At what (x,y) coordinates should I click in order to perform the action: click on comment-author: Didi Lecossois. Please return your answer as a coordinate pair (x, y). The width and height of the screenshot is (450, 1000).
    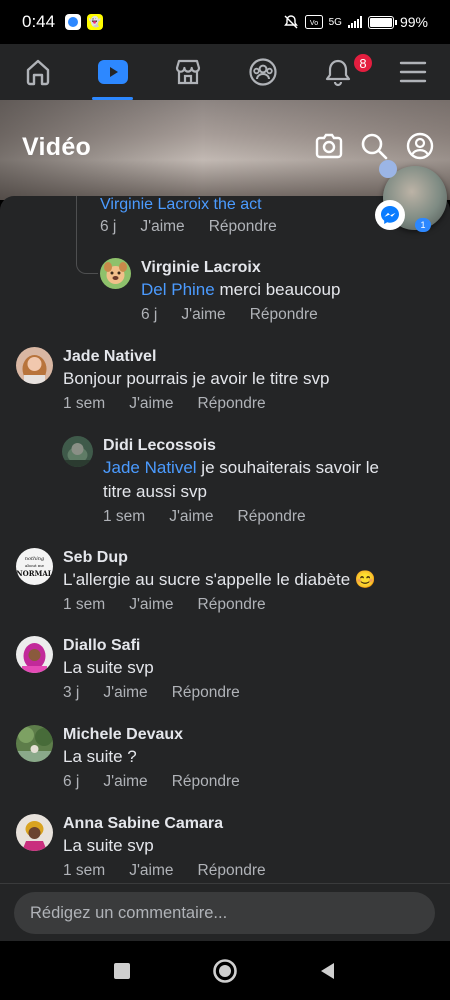
    Looking at the image, I should click on (256, 446).